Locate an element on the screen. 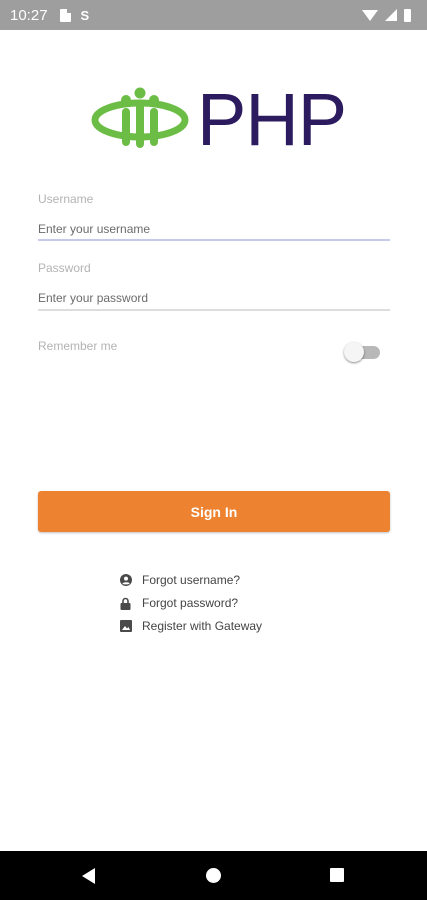  forgot-password-link: Forgot password? is located at coordinates (178, 603).